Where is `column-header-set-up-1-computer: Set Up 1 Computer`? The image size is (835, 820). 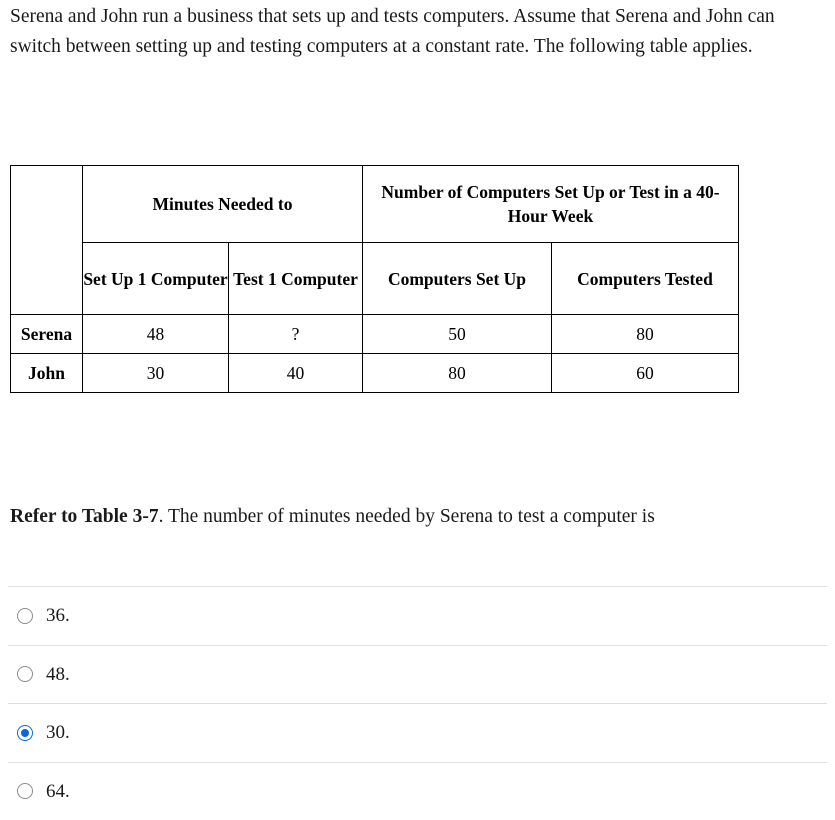
column-header-set-up-1-computer: Set Up 1 Computer is located at coordinates (156, 279).